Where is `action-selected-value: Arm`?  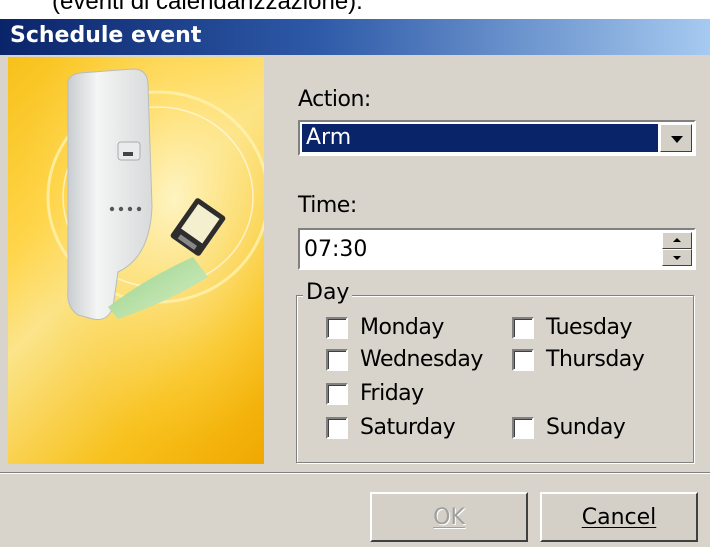
action-selected-value: Arm is located at coordinates (480, 138).